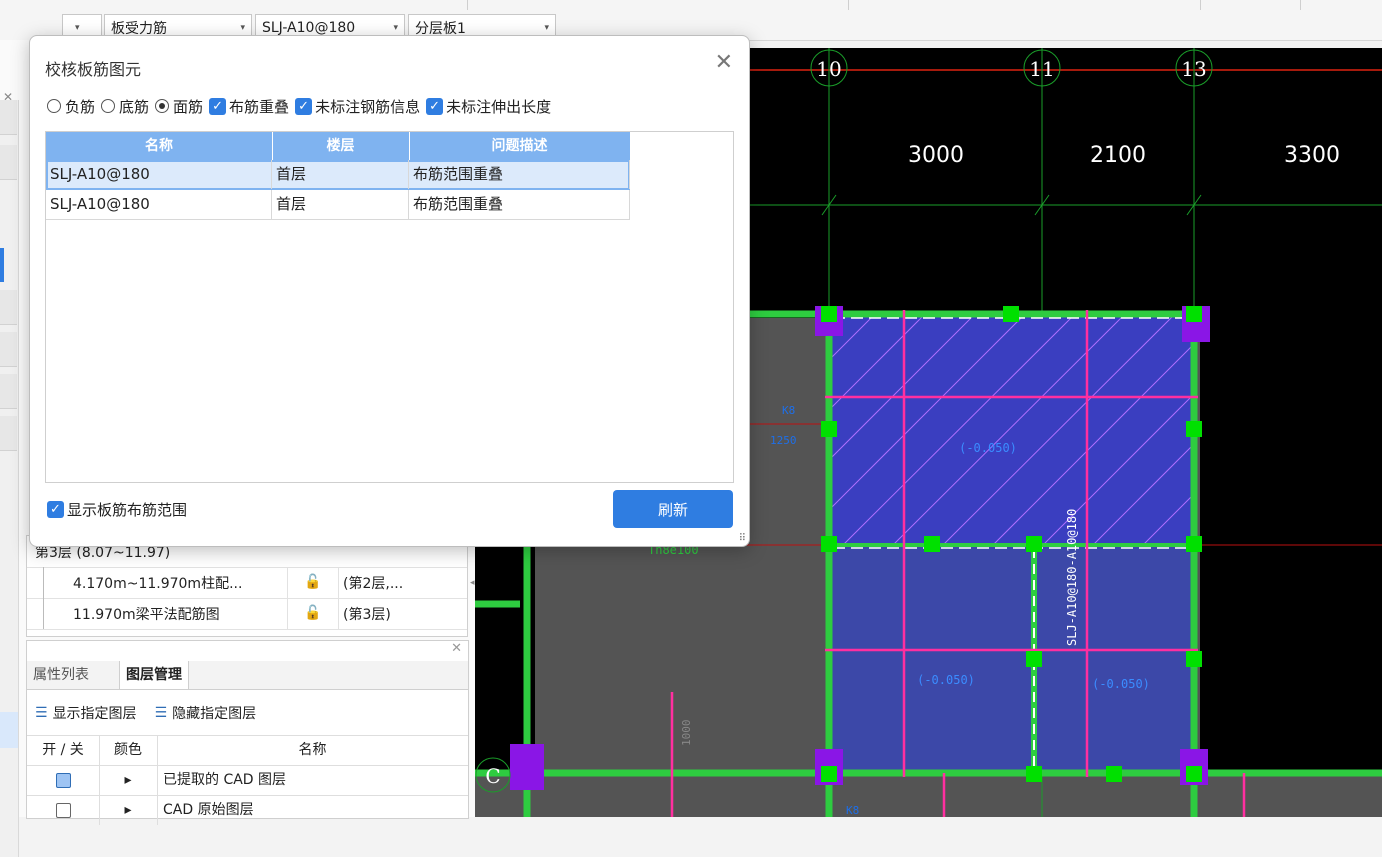  What do you see at coordinates (1072, 577) in the screenshot?
I see `rebar-label: SLJ-A10@180-A10@180` at bounding box center [1072, 577].